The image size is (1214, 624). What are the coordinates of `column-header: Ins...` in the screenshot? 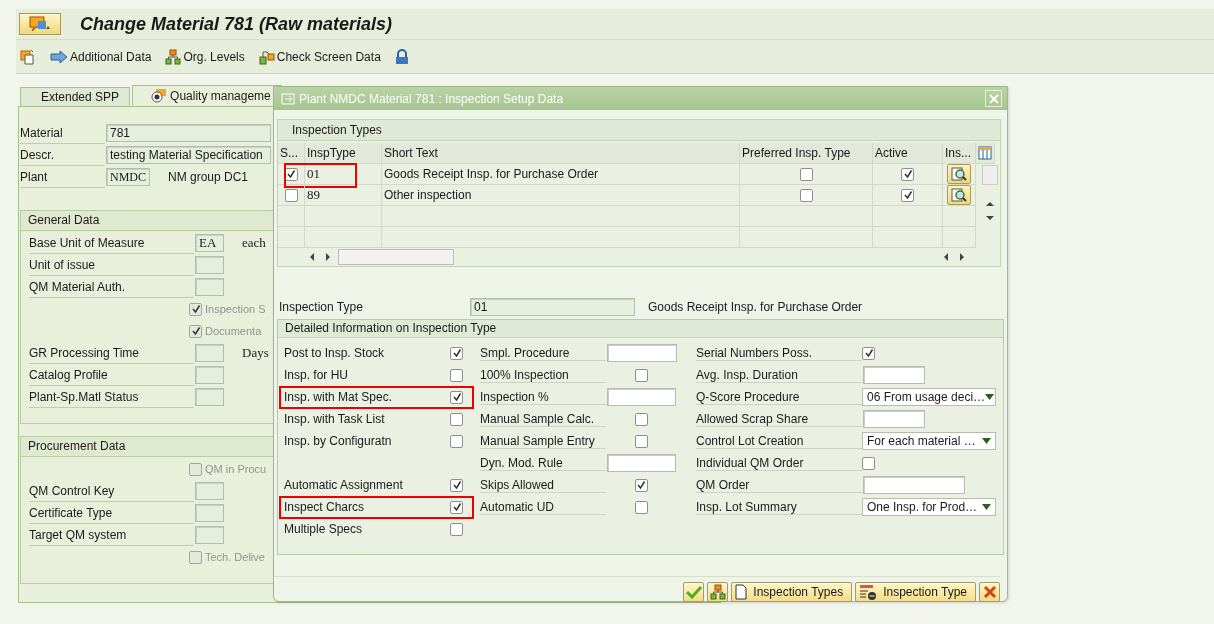 It's located at (959, 153).